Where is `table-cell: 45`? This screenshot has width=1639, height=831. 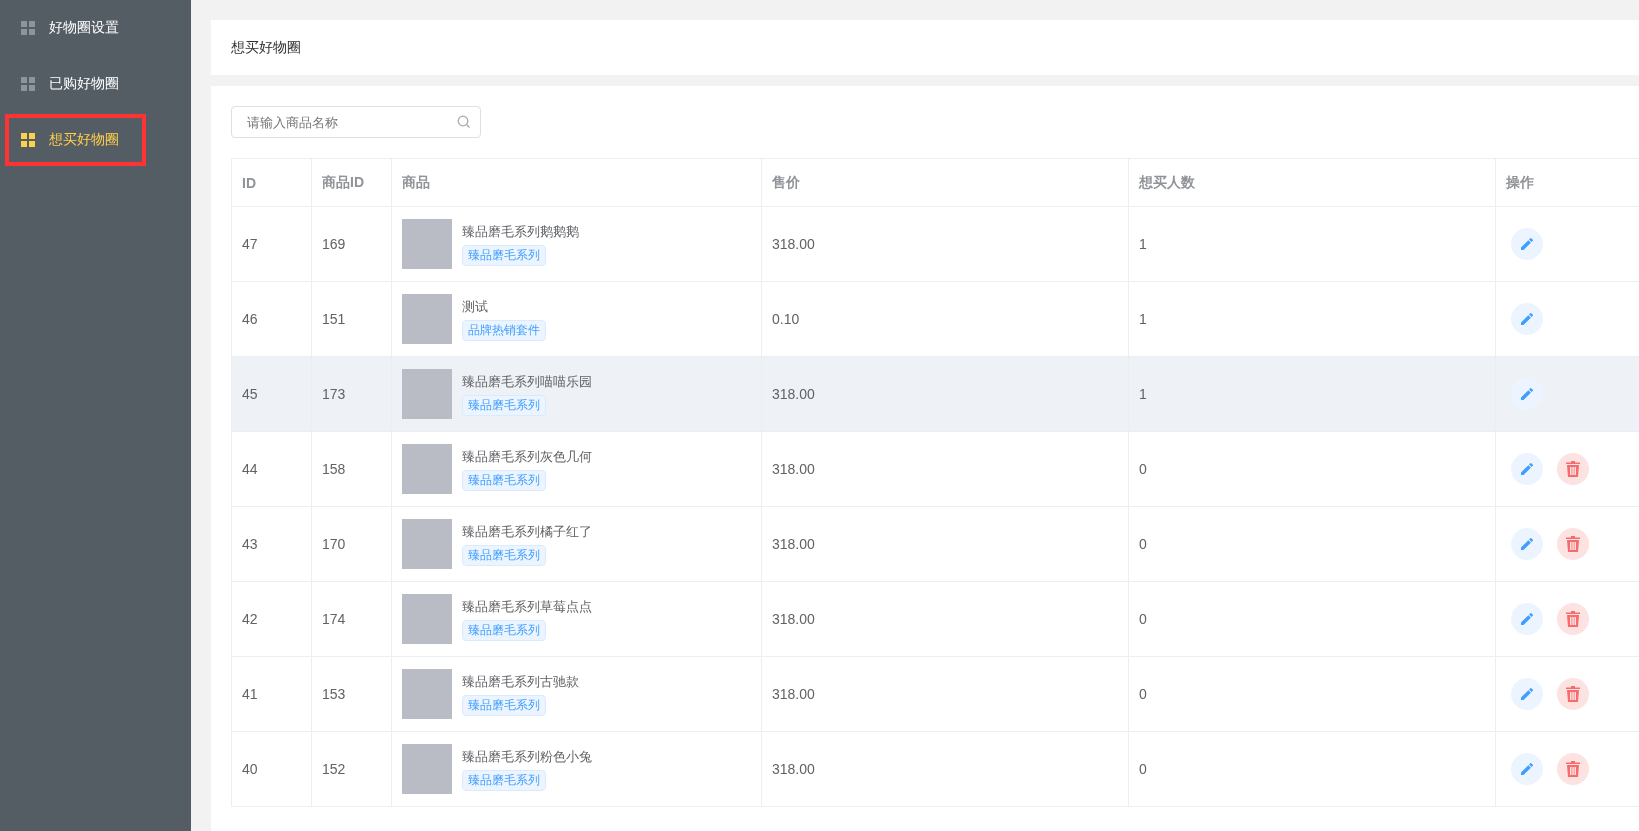
table-cell: 45 is located at coordinates (271, 394).